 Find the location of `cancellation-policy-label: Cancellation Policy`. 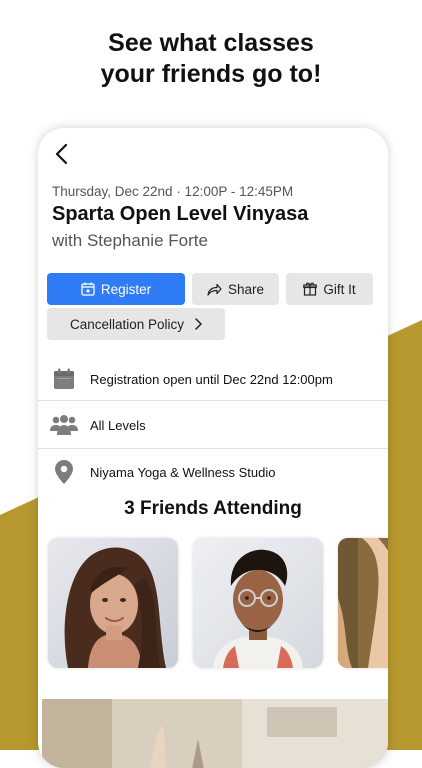

cancellation-policy-label: Cancellation Policy is located at coordinates (127, 324).